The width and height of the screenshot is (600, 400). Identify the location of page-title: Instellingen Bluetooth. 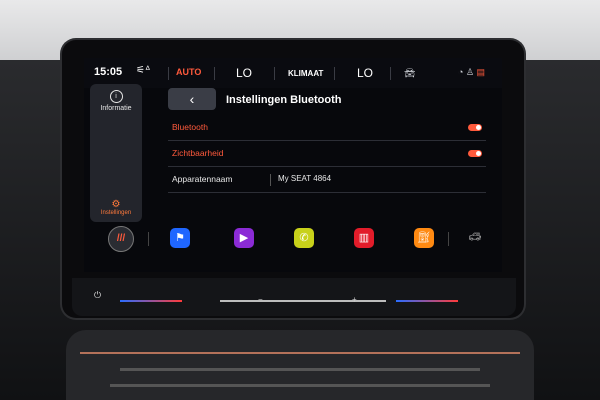
(284, 100).